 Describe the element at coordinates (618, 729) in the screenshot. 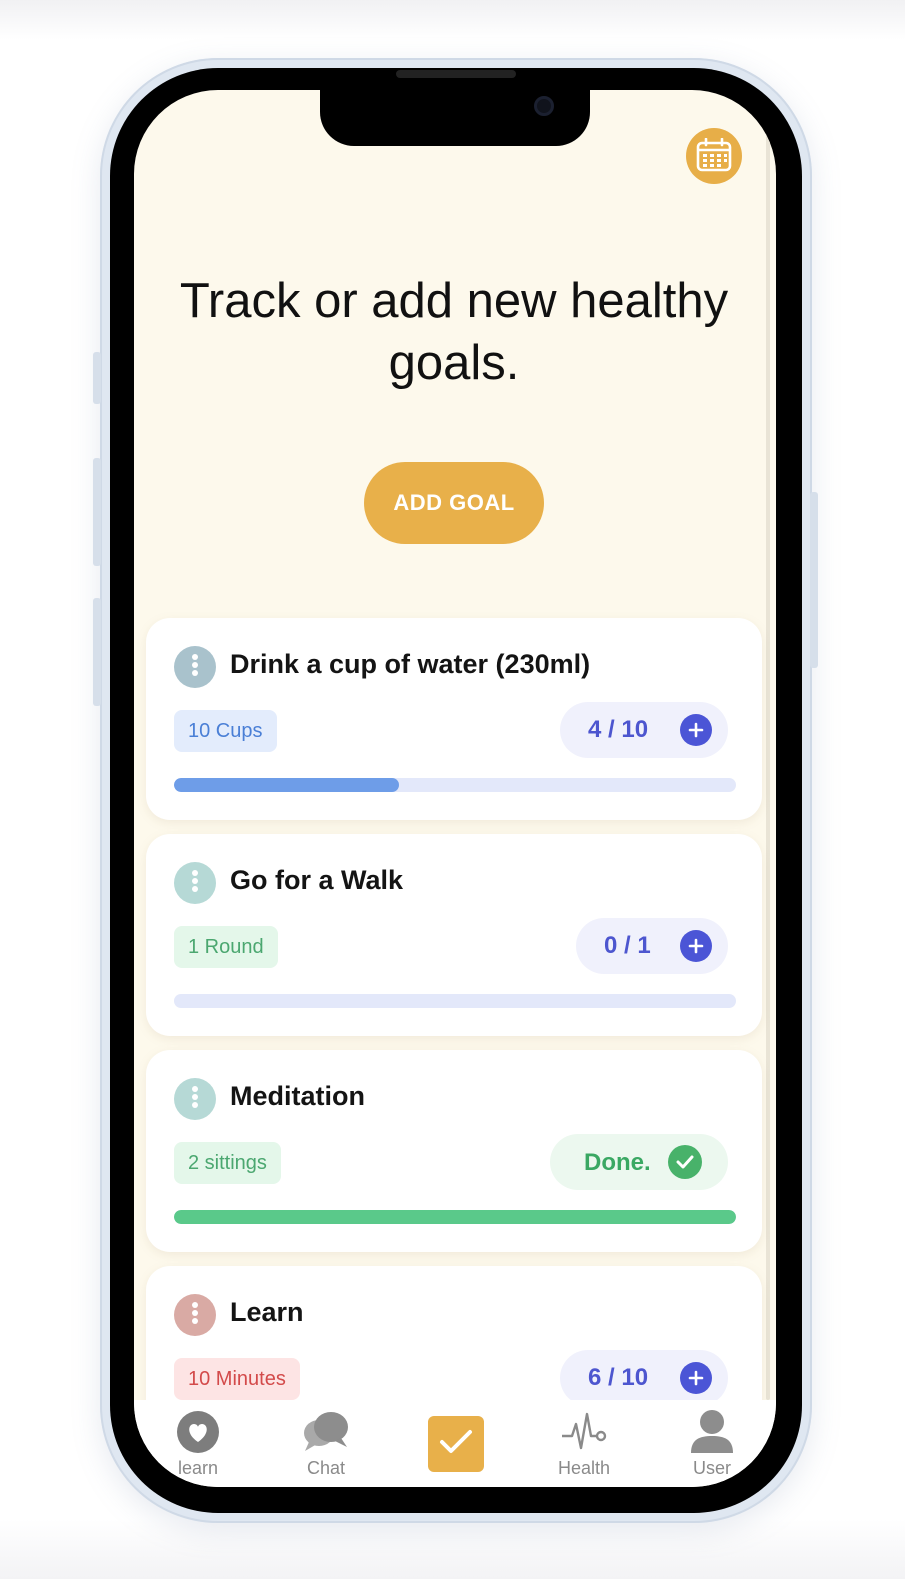

I see `goal-progress-count: 4 / 10` at that location.